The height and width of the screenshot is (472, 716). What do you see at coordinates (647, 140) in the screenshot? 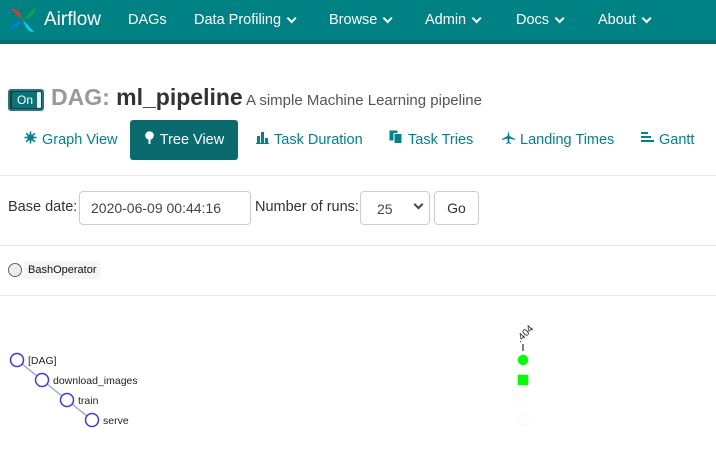
I see `gantt-icon` at bounding box center [647, 140].